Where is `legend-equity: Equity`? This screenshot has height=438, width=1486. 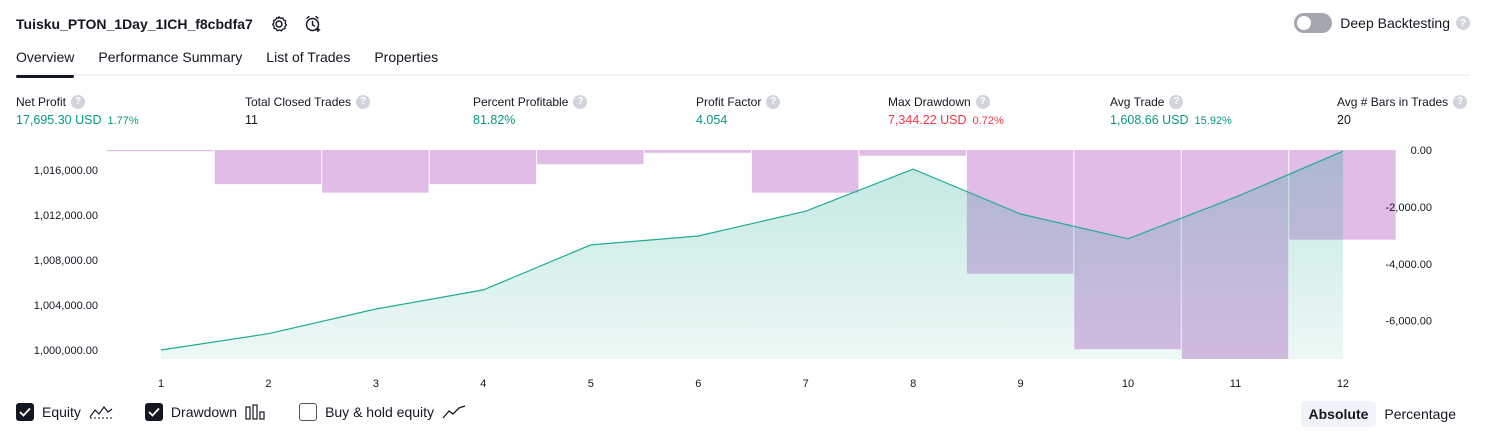 legend-equity: Equity is located at coordinates (64, 412).